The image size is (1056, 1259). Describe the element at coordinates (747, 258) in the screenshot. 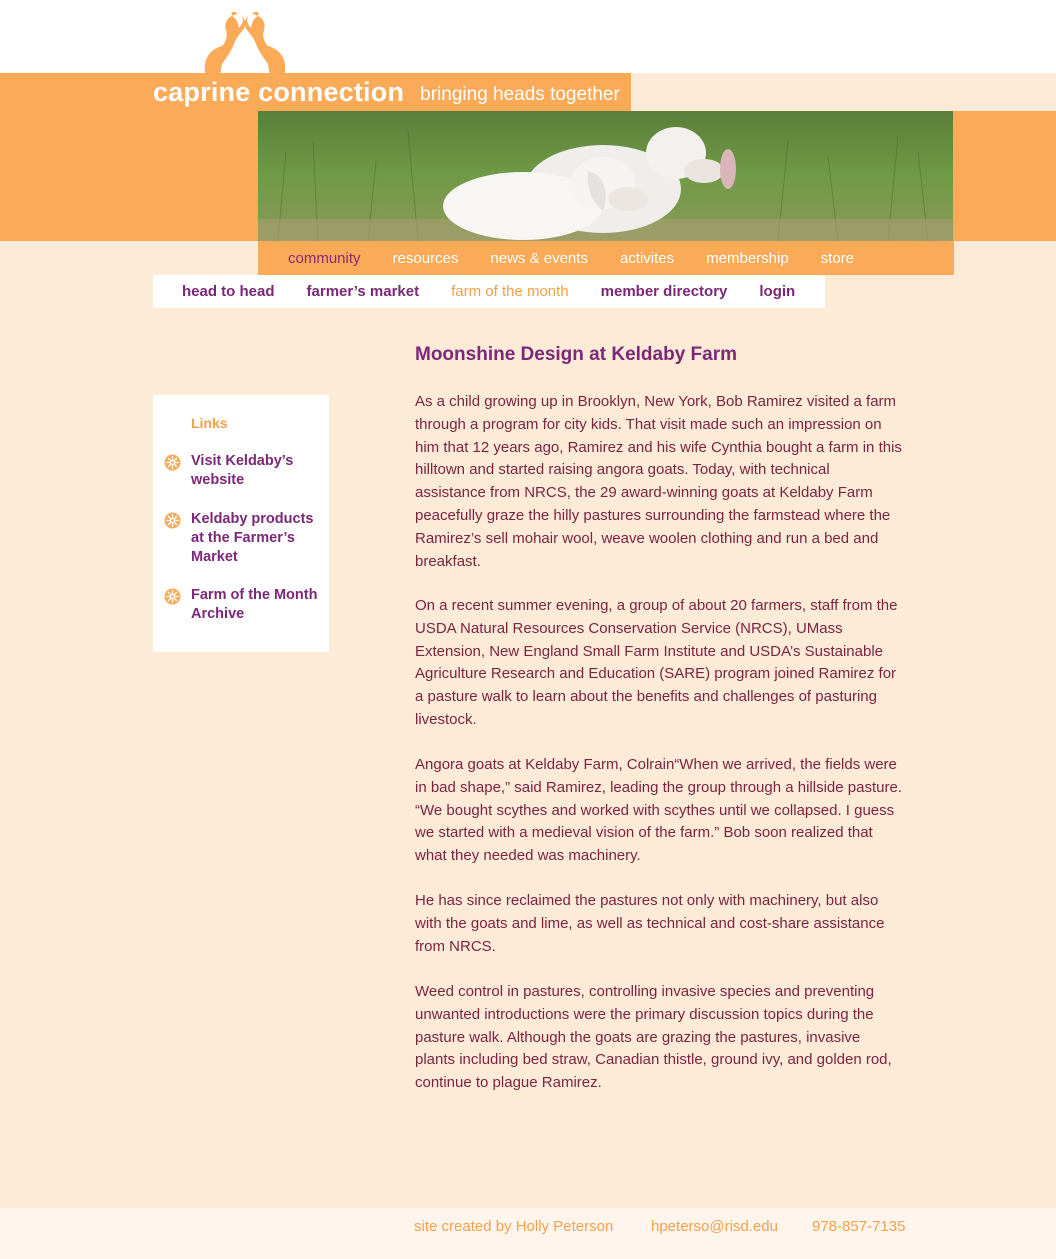

I see `nav-membership: membership` at that location.